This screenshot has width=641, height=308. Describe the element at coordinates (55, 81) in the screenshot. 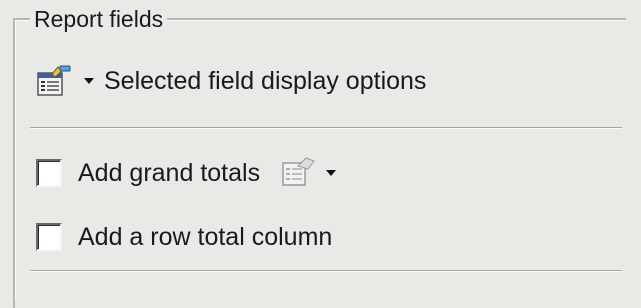

I see `field-properties-icon` at that location.